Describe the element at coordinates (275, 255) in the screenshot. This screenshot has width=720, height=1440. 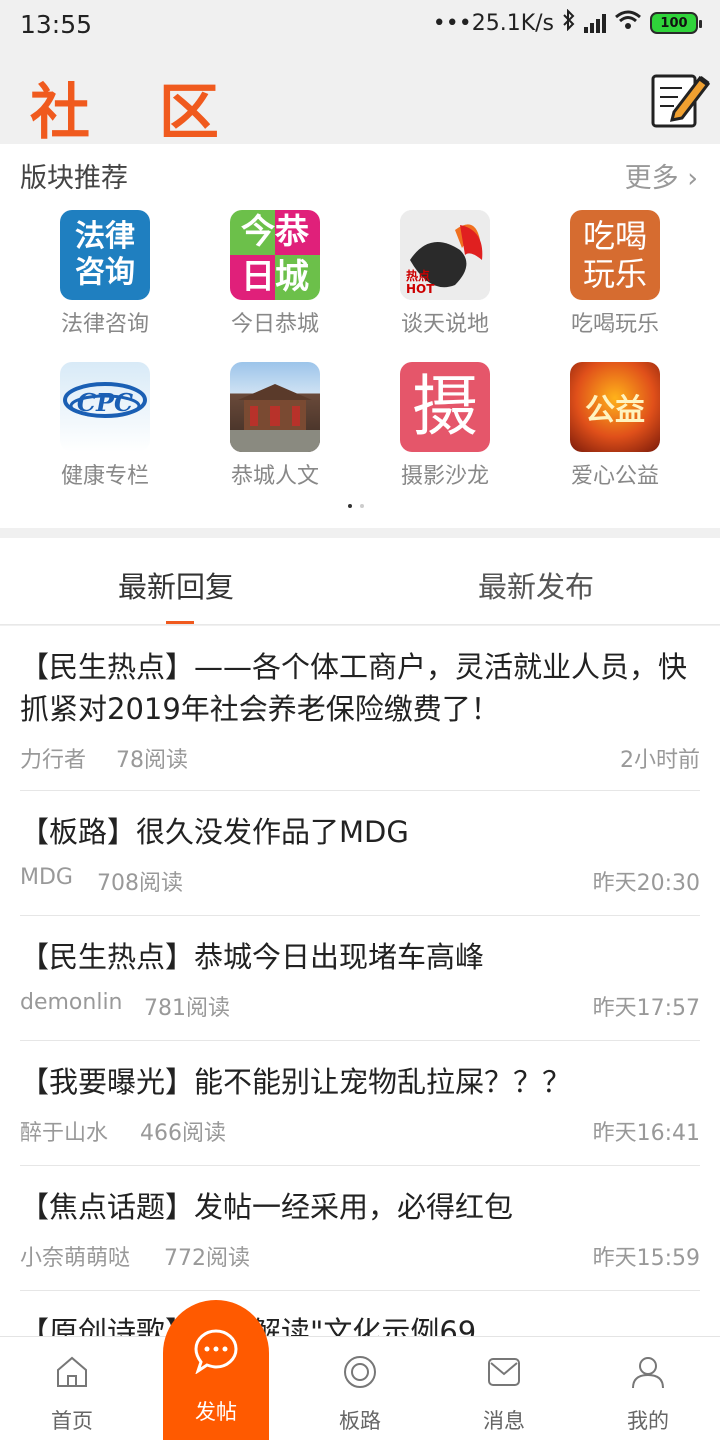
I see `today-board-icon: 今恭日城` at that location.